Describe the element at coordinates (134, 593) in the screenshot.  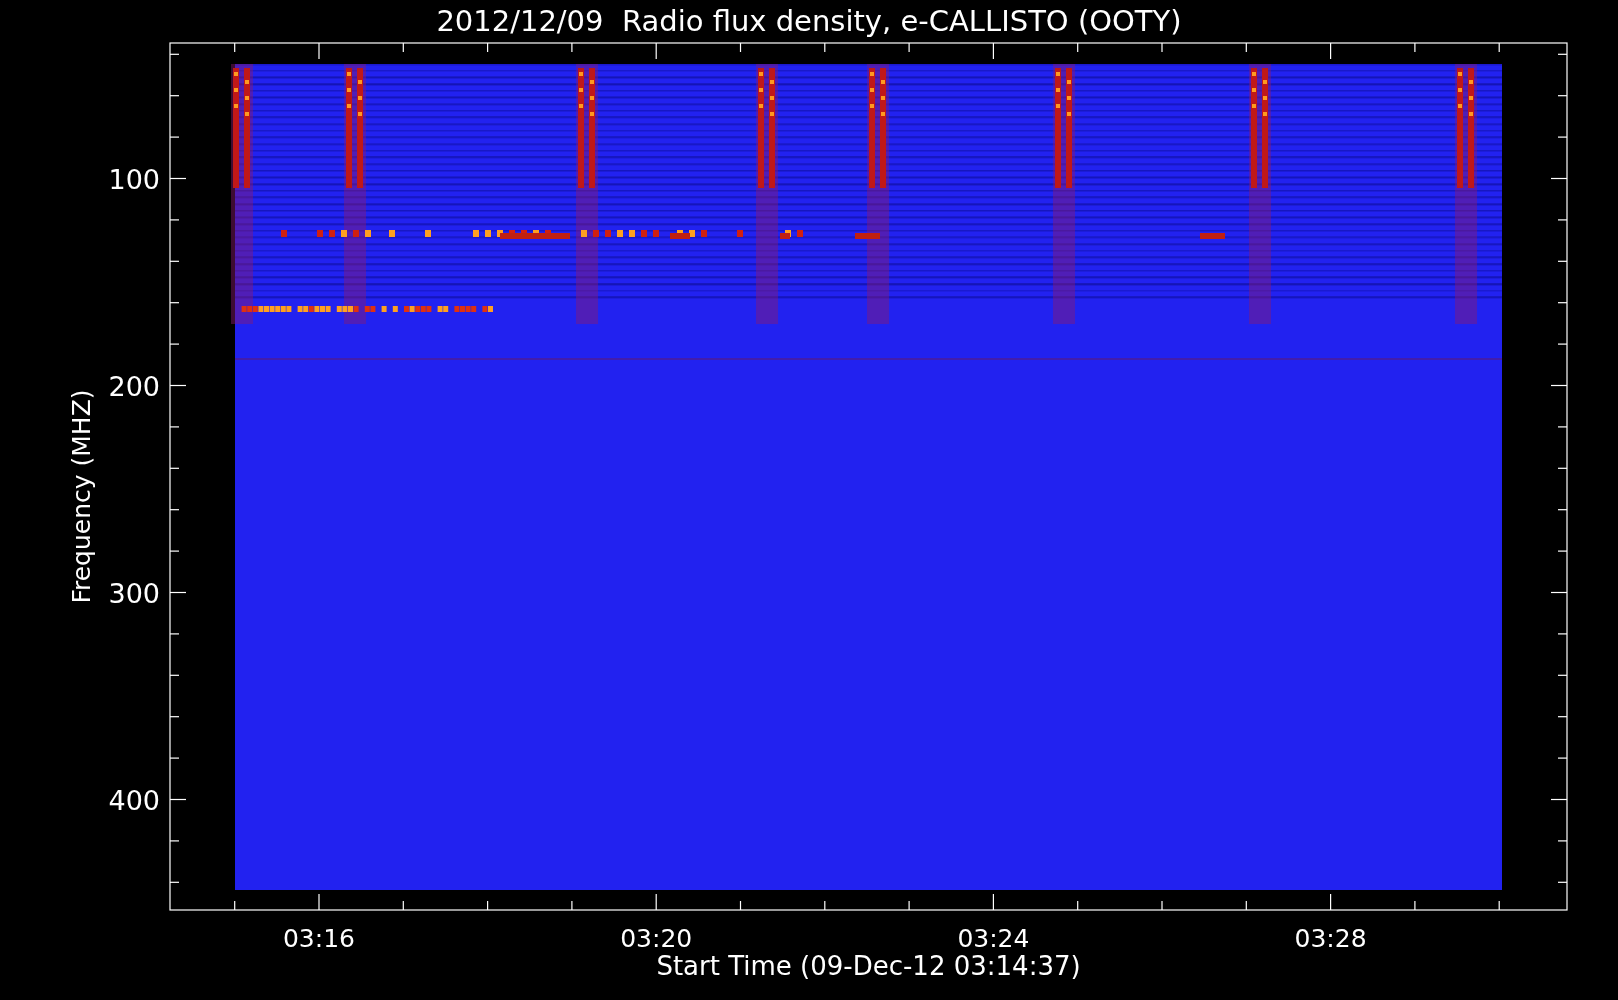
I see `y-tick-label: 300` at that location.